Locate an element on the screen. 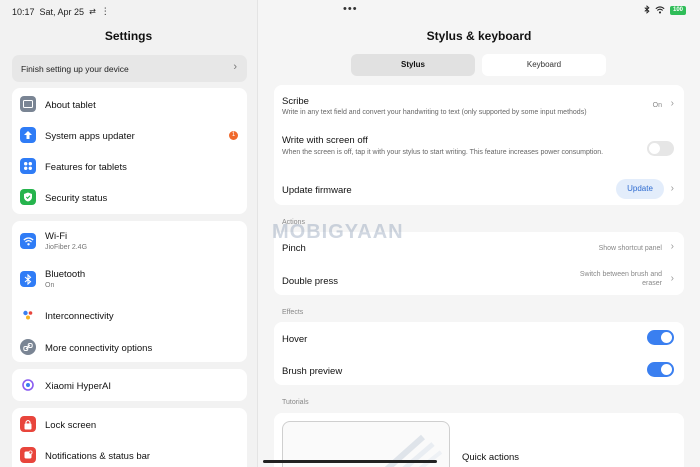  settings-item-label: Wi-Fi is located at coordinates (56, 236).